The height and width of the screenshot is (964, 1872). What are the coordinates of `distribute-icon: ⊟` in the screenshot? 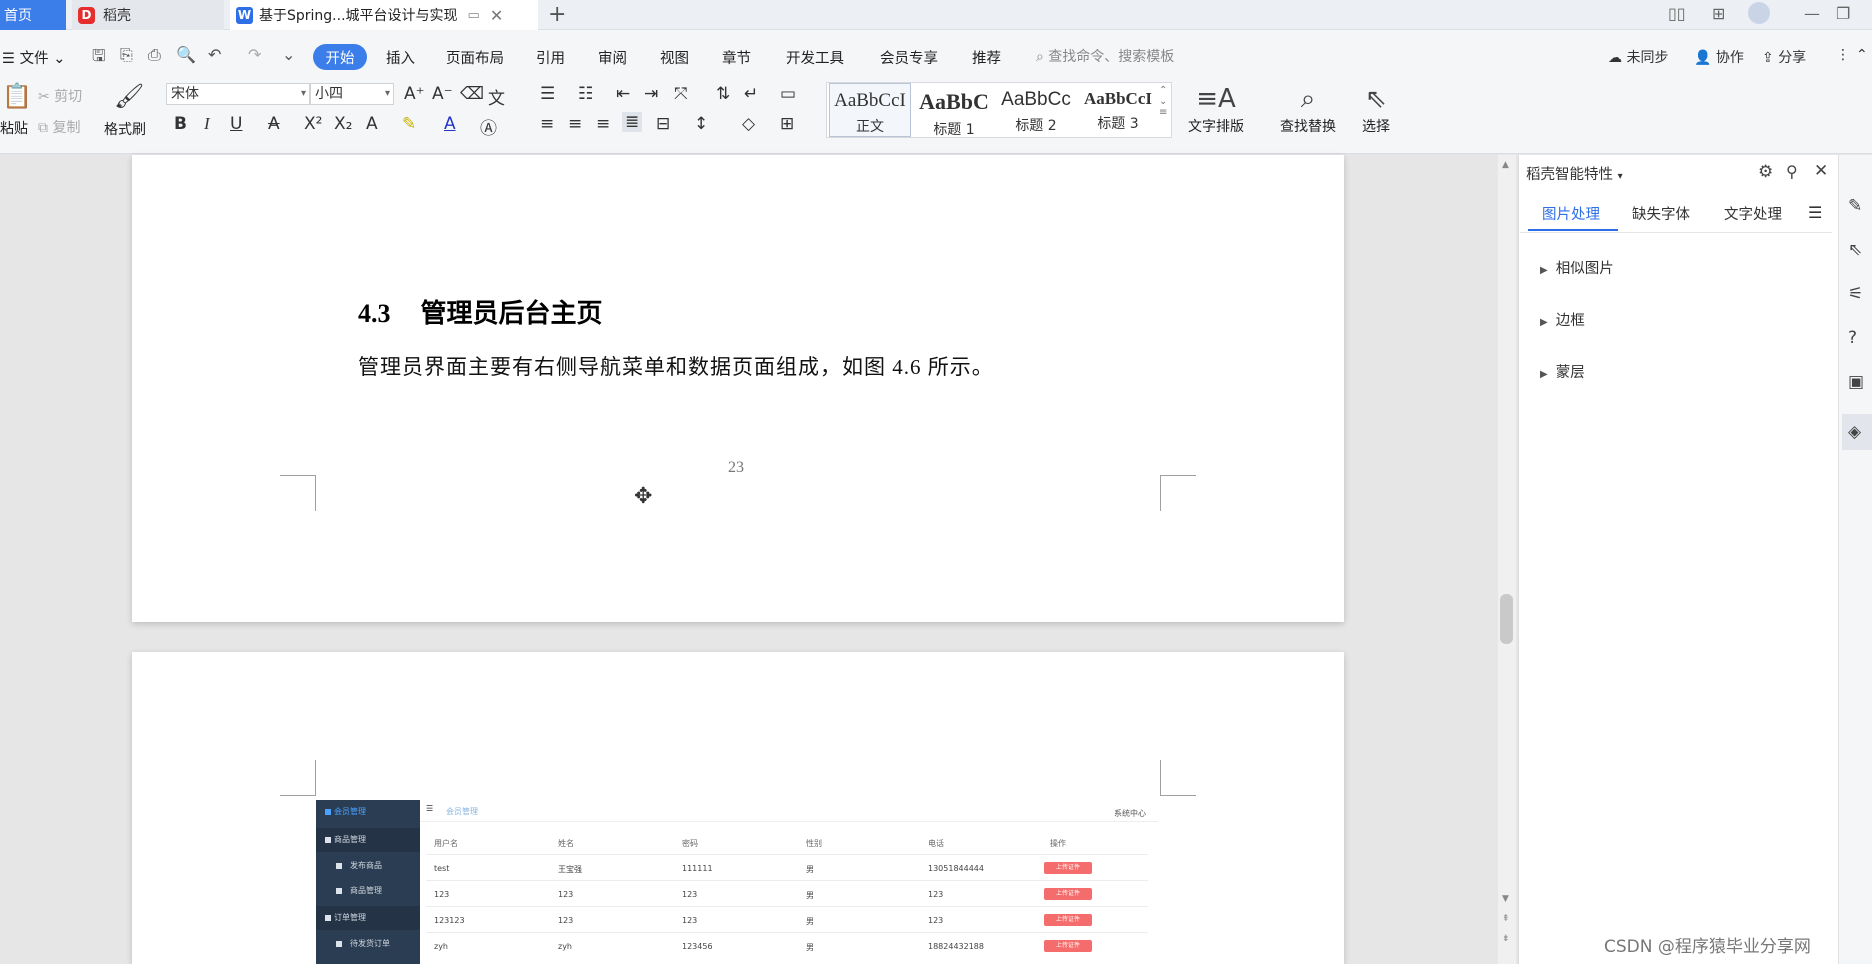 It's located at (663, 124).